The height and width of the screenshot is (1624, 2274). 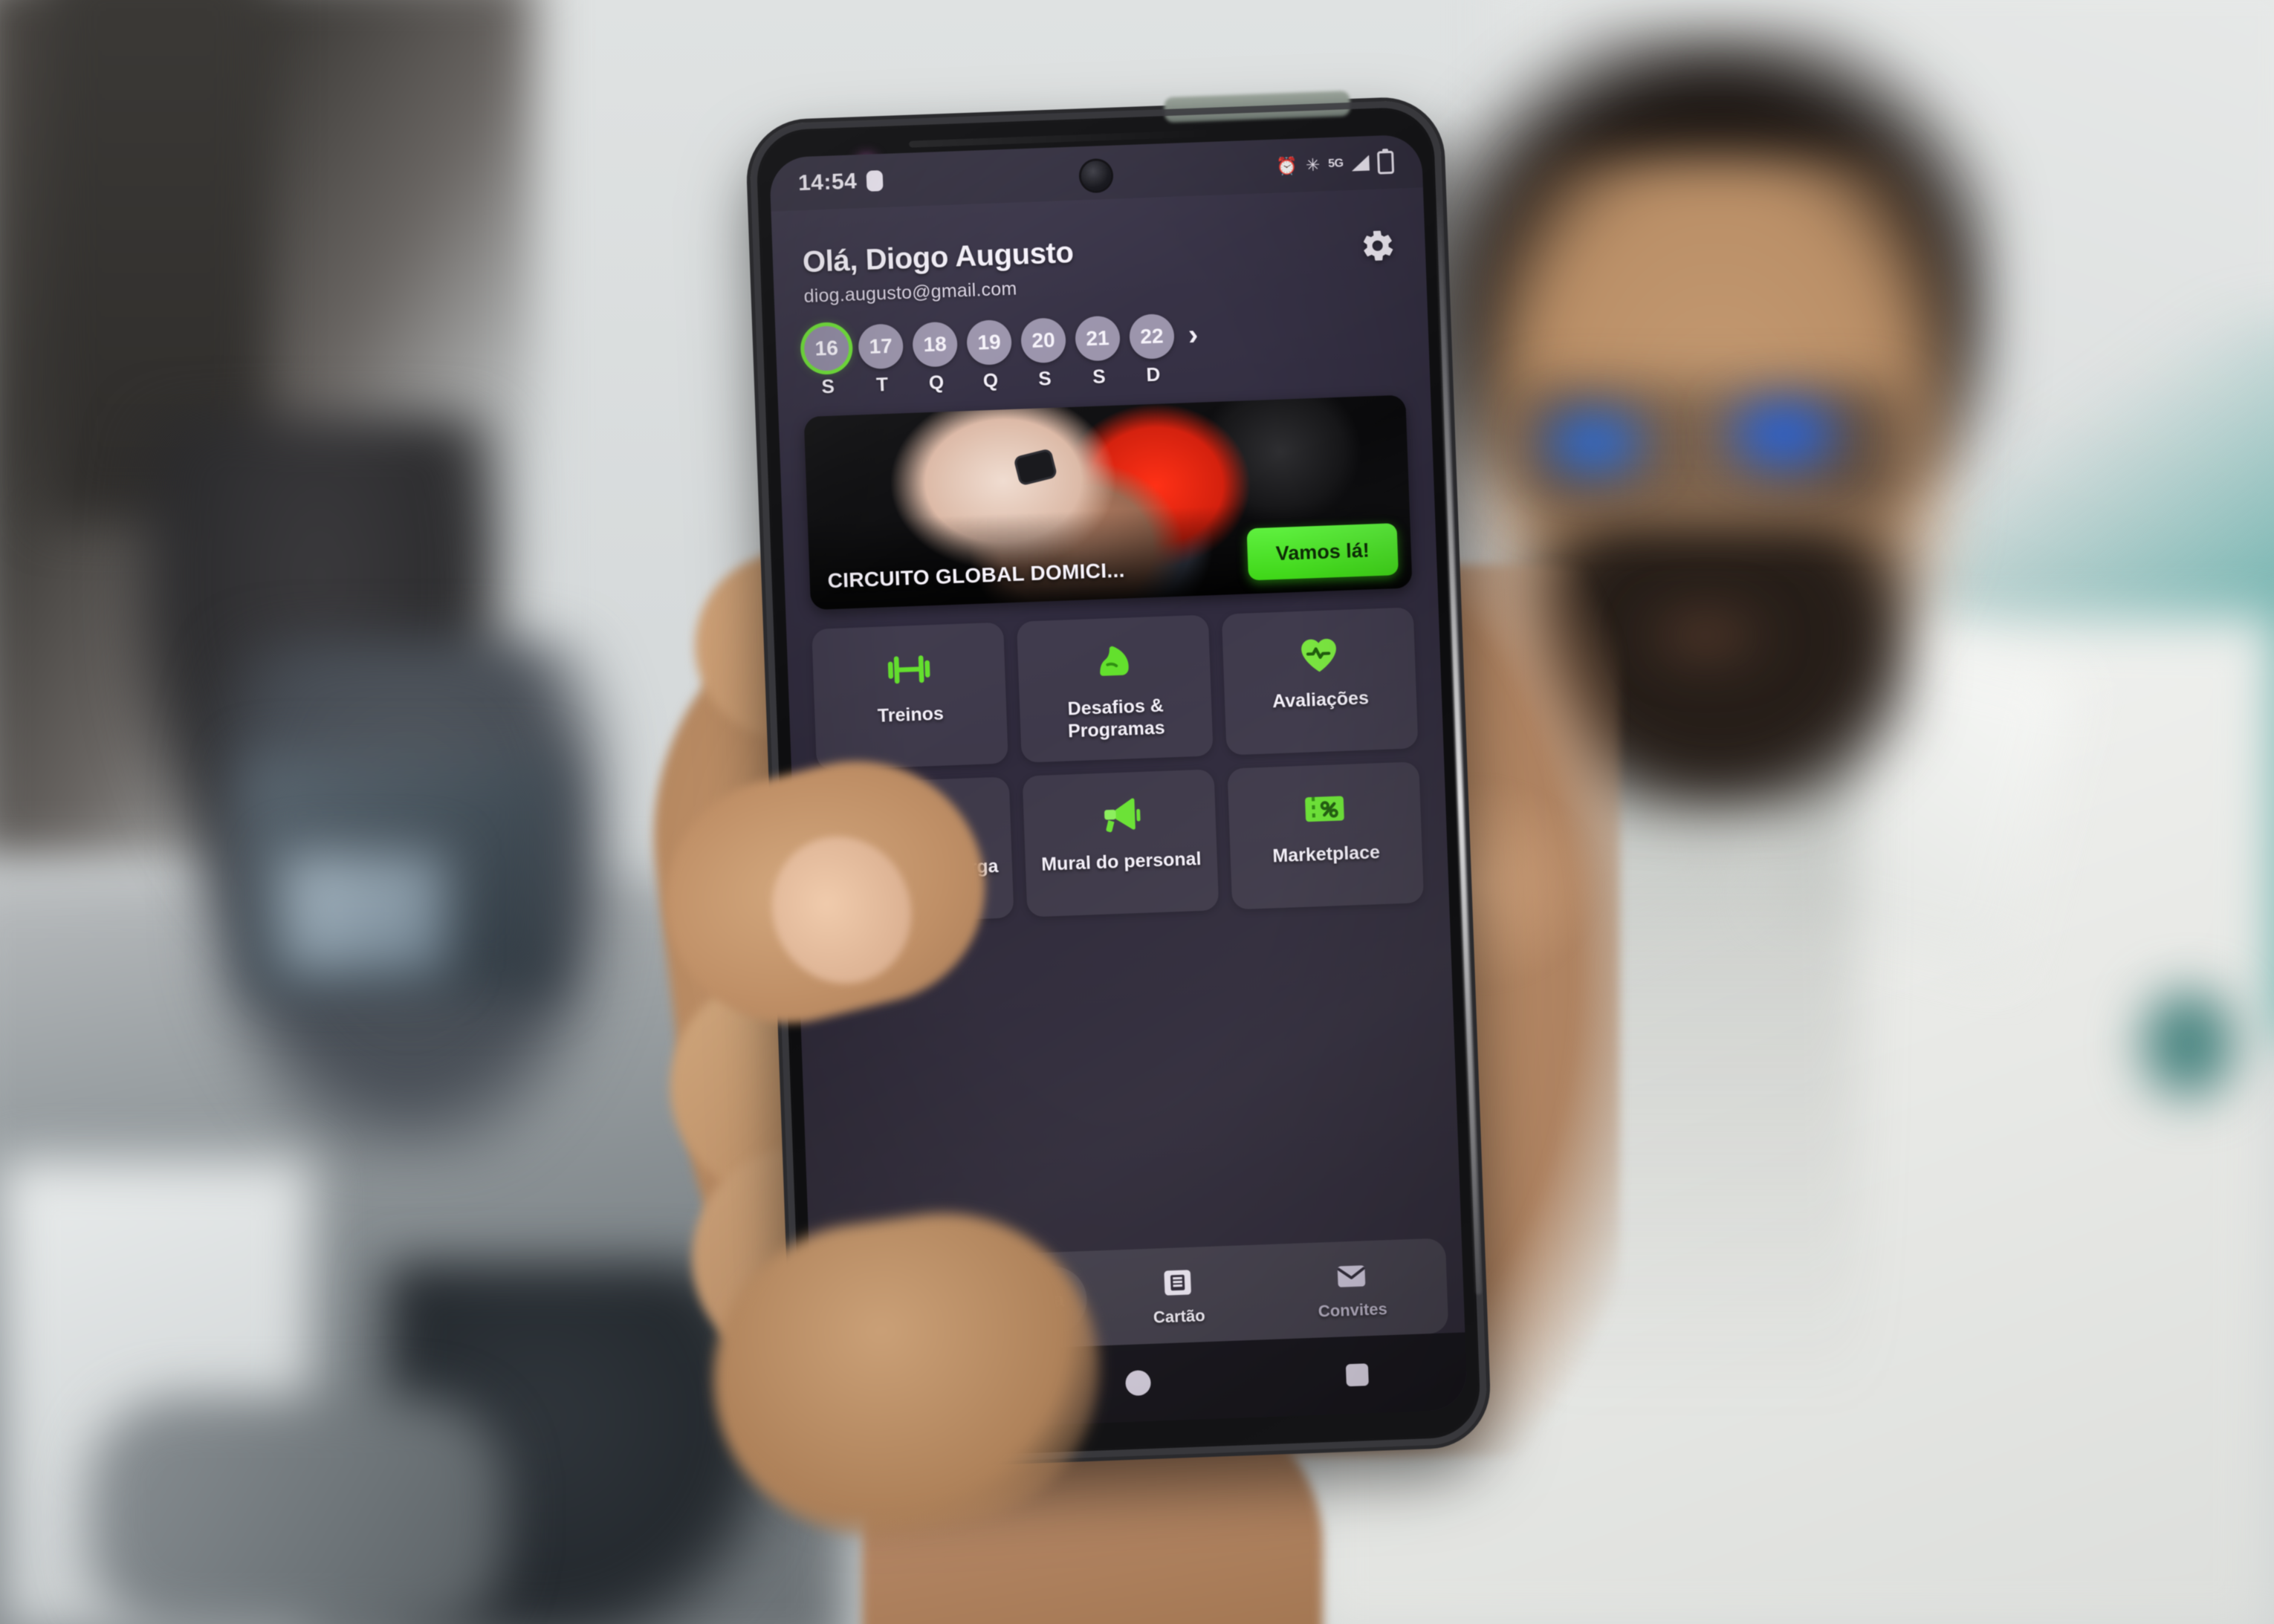 What do you see at coordinates (1361, 163) in the screenshot?
I see `signal-icon` at bounding box center [1361, 163].